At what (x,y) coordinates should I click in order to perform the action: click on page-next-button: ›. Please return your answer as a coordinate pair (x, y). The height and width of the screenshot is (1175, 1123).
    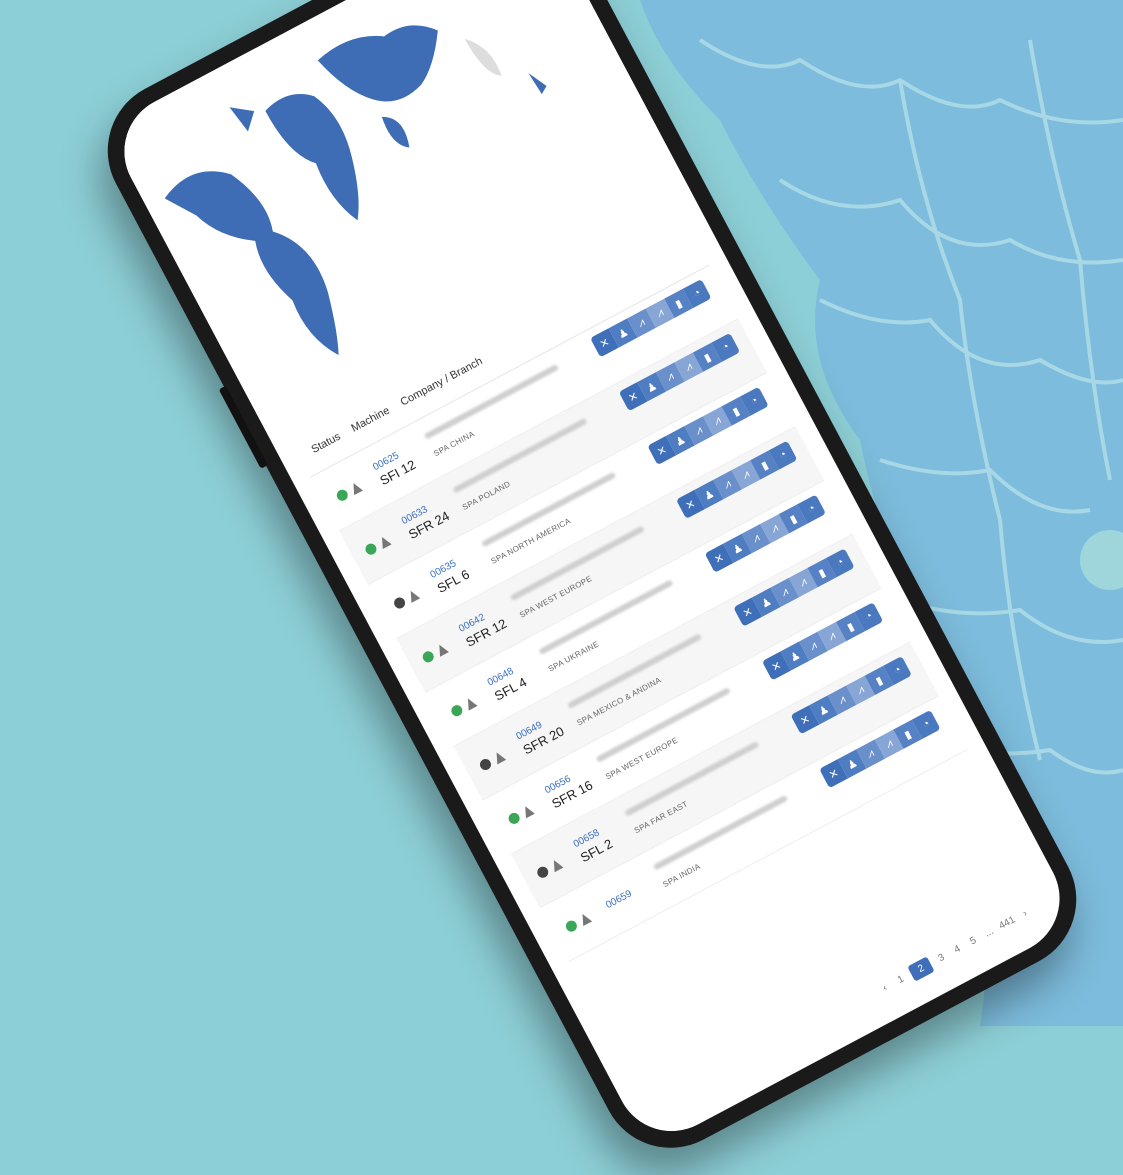
    Looking at the image, I should click on (1025, 913).